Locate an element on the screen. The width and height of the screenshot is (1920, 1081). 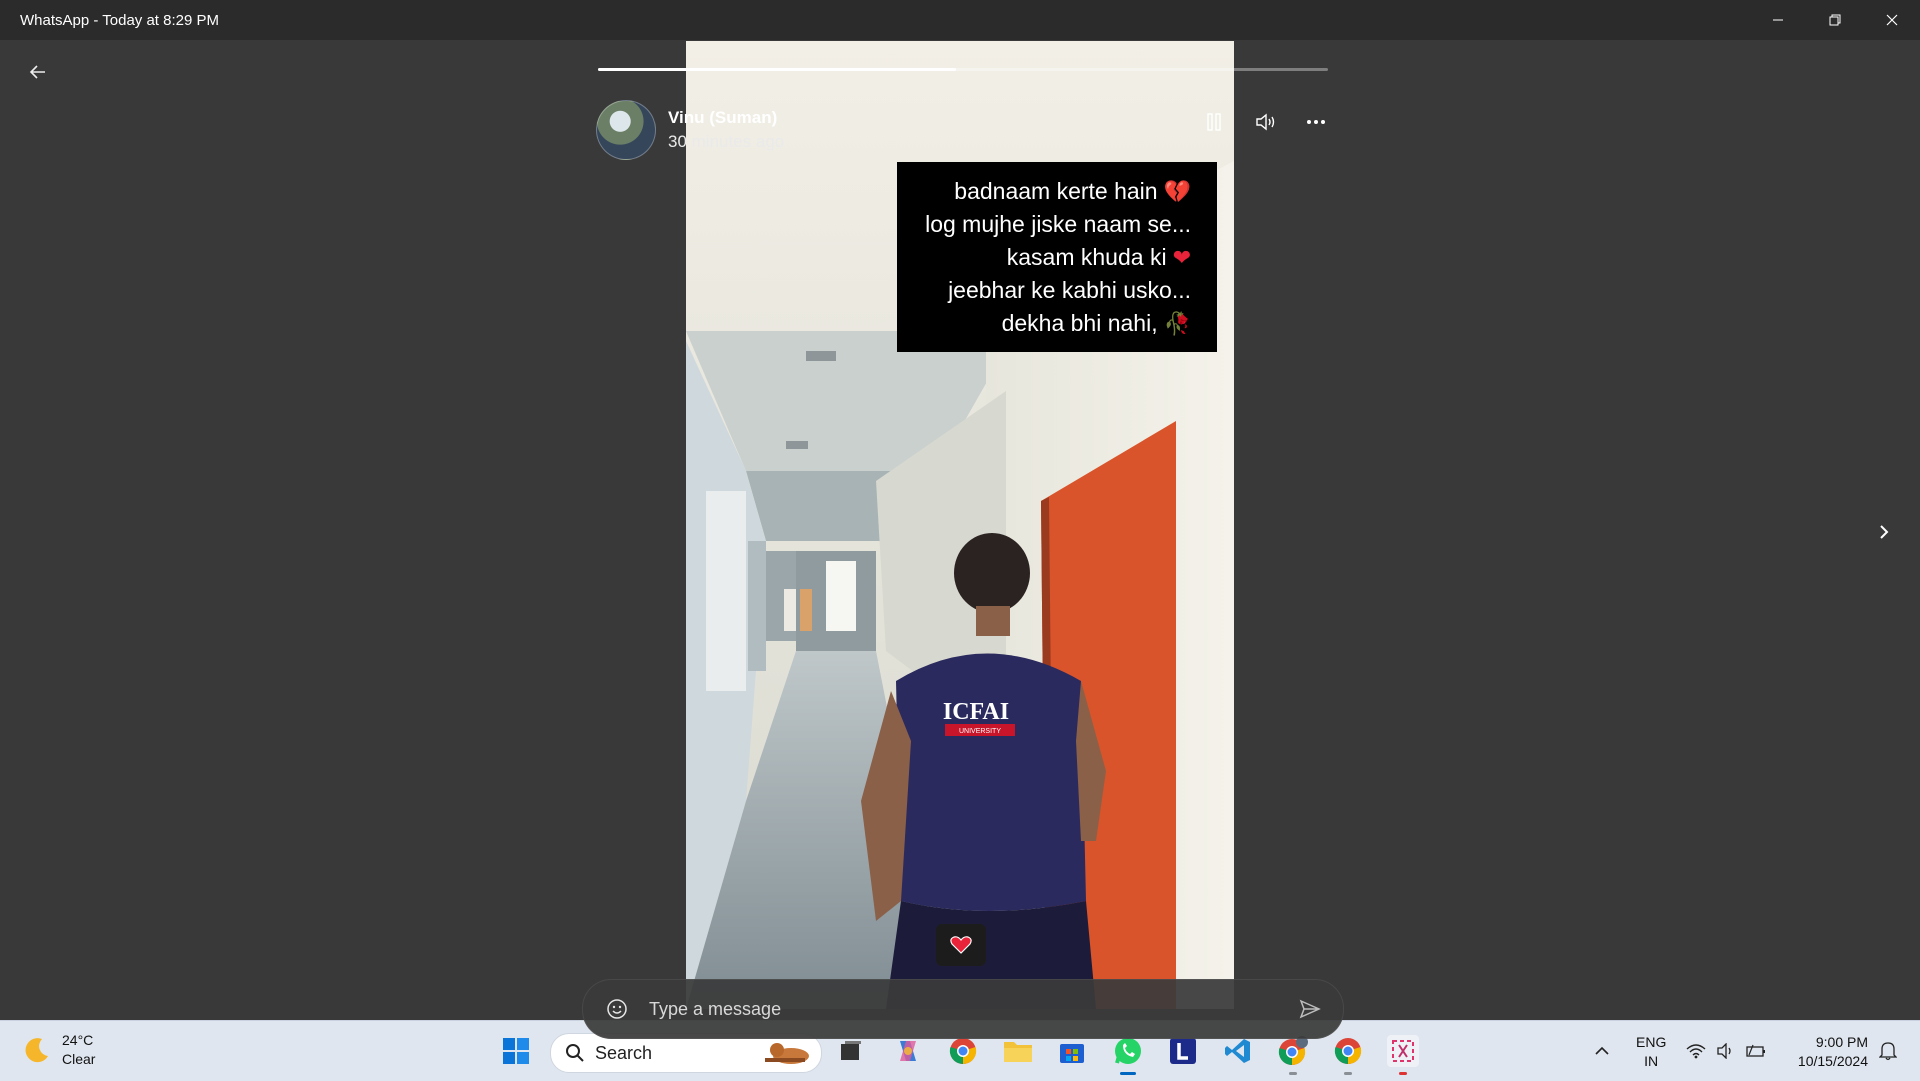
send-button is located at coordinates (1310, 1009).